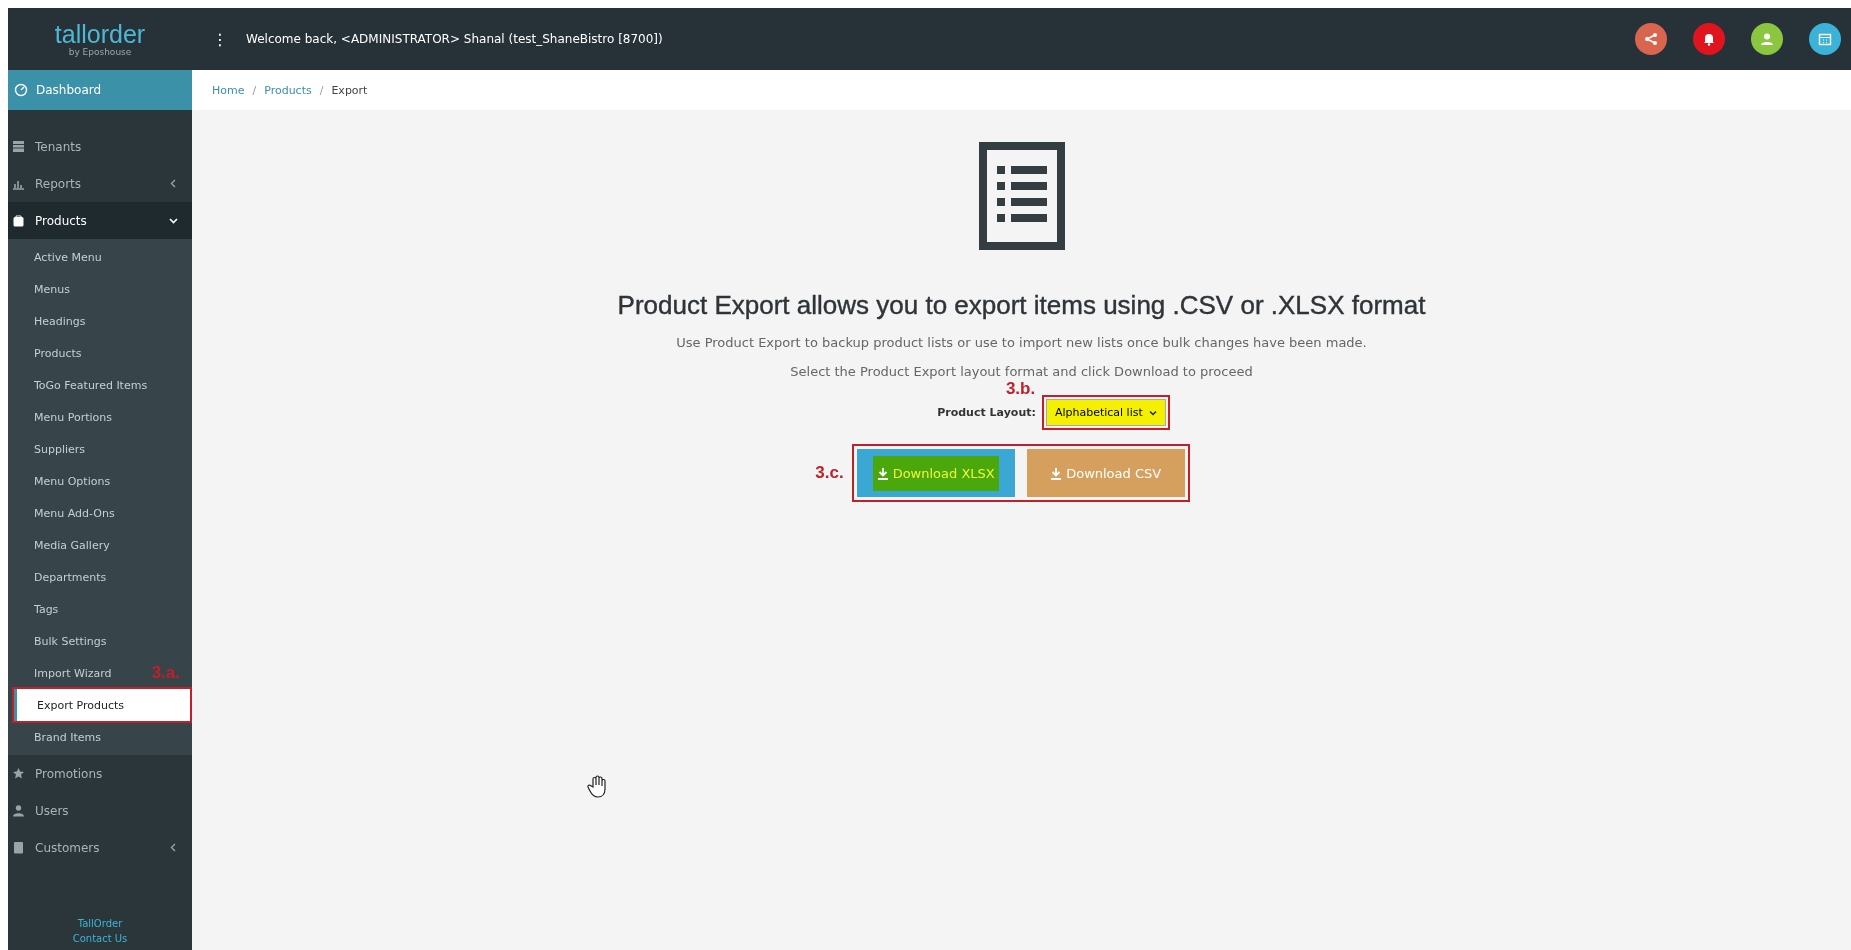 Image resolution: width=1851 pixels, height=950 pixels. Describe the element at coordinates (100, 773) in the screenshot. I see `sidebar-item: Promotions` at that location.